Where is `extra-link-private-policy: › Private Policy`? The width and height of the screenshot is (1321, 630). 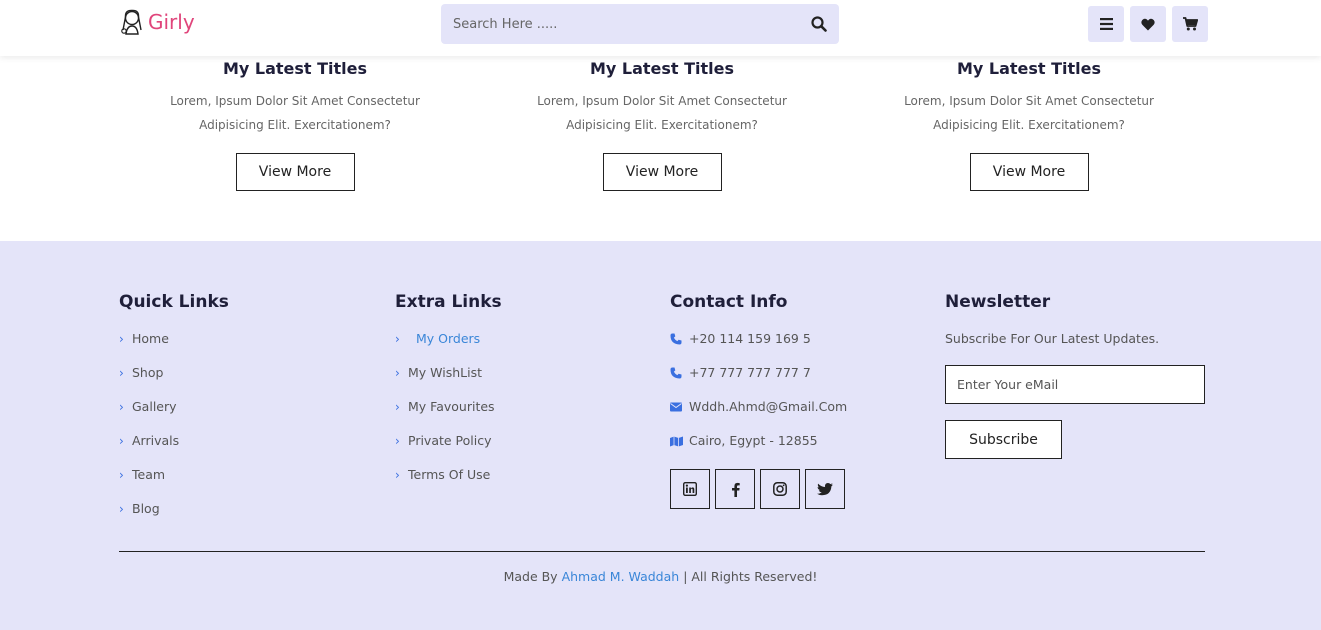
extra-link-private-policy: › Private Policy is located at coordinates (448, 450).